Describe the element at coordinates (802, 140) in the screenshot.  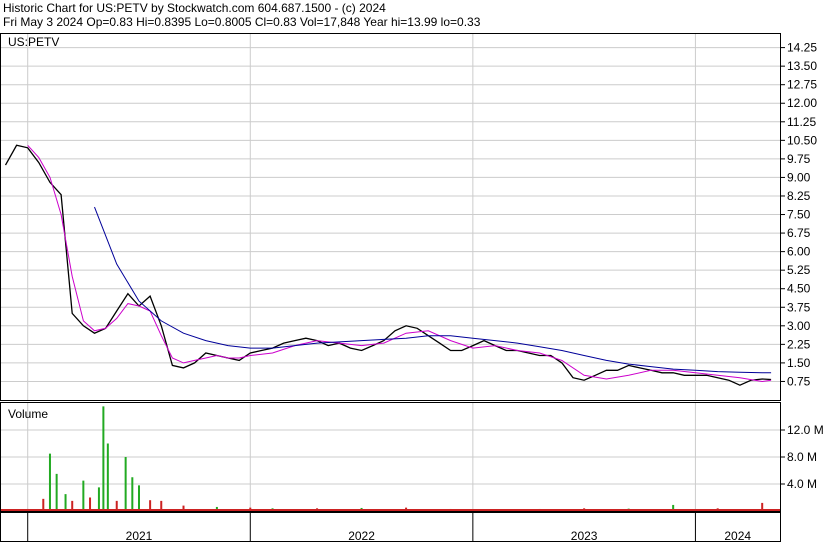
I see `price-tick-label: 10.50` at that location.